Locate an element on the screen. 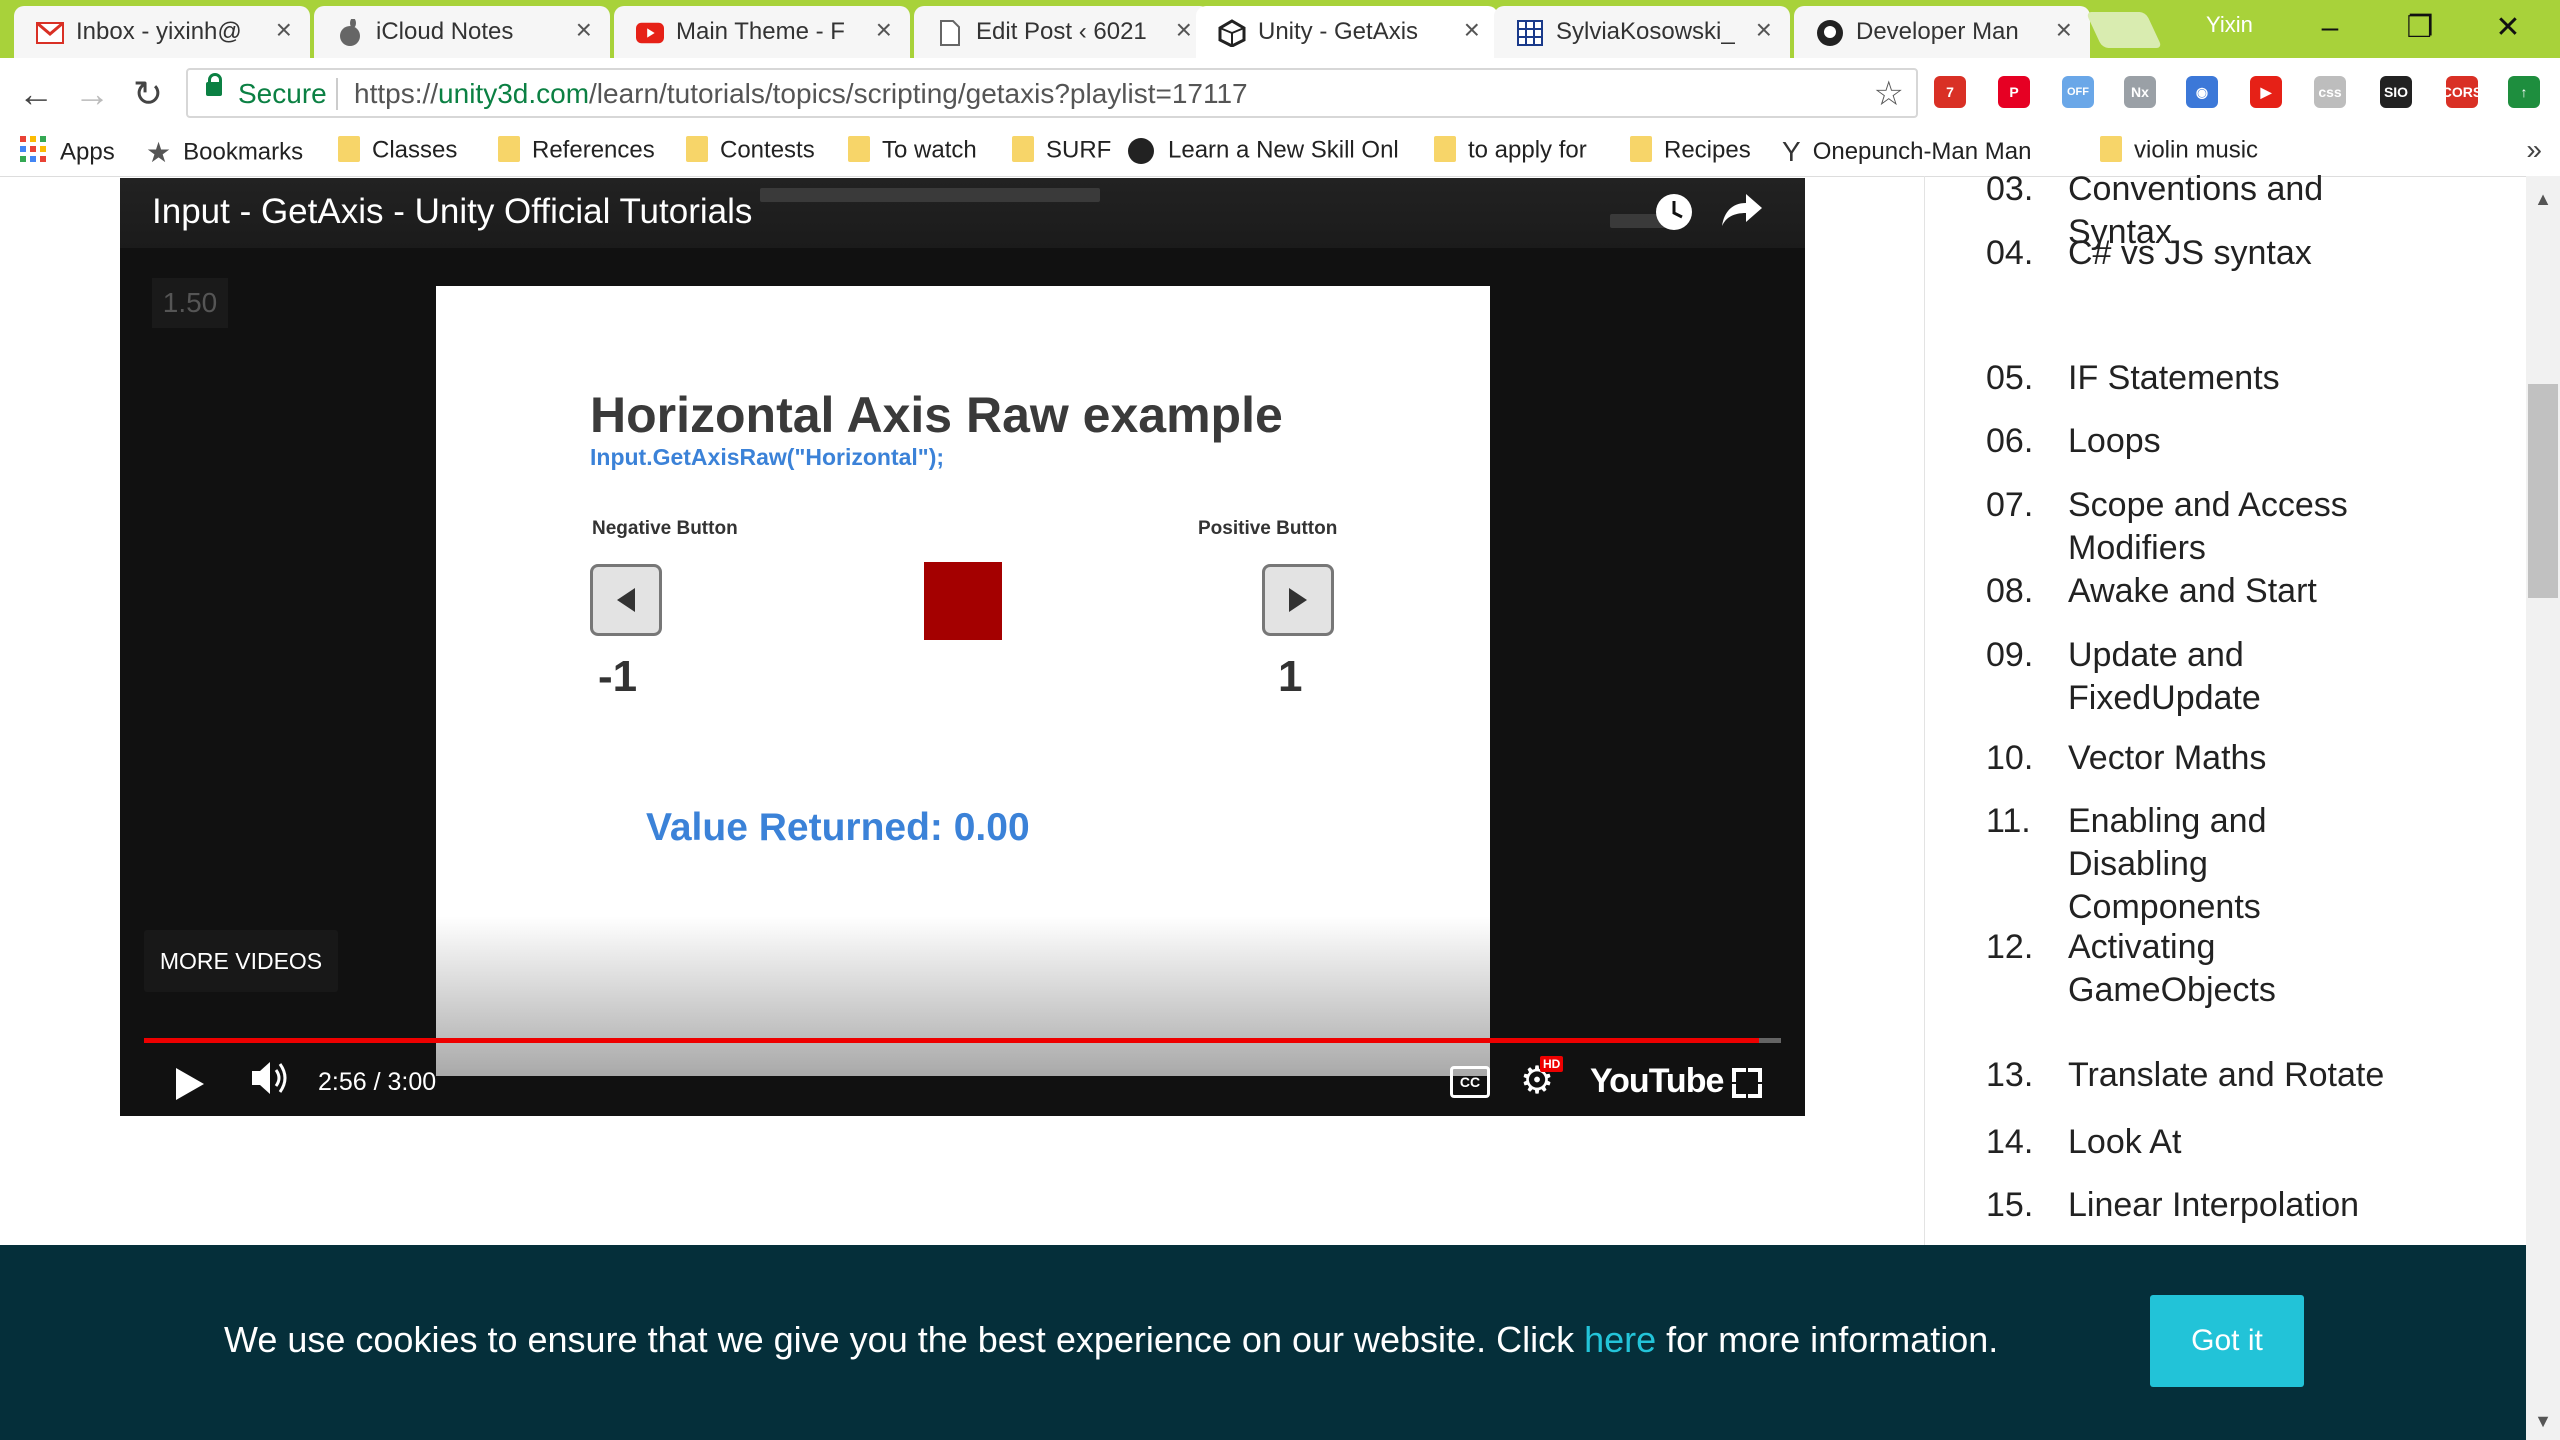 This screenshot has height=1440, width=2560. cors-icon: CORS is located at coordinates (2462, 92).